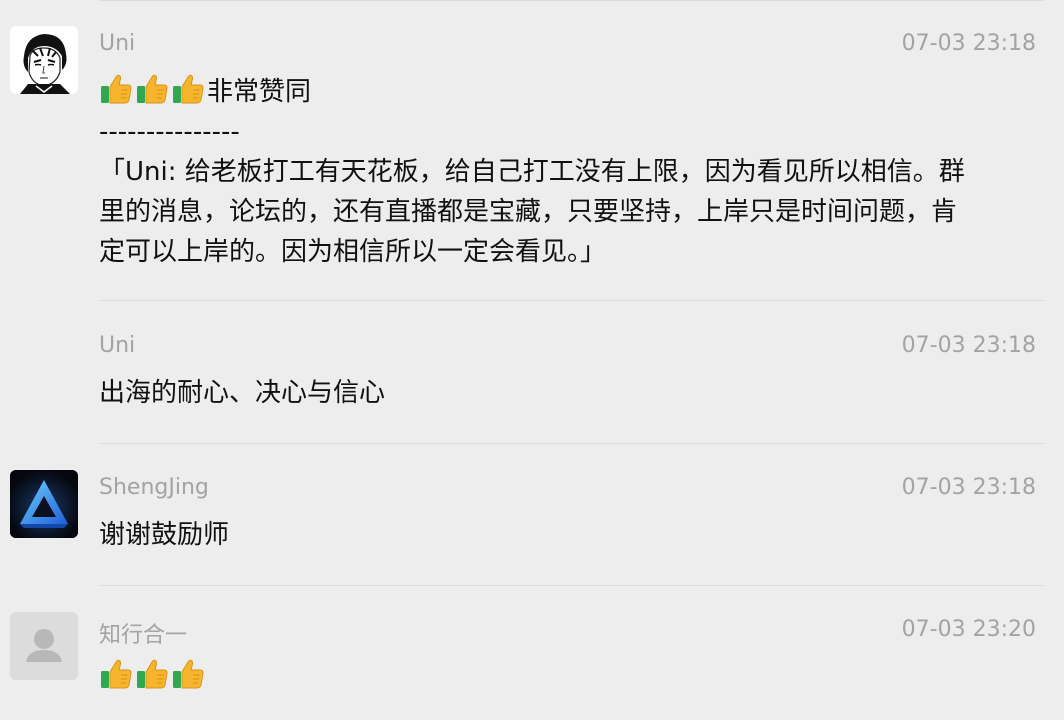 The image size is (1064, 720). I want to click on message-text: 非常赞同, so click(259, 92).